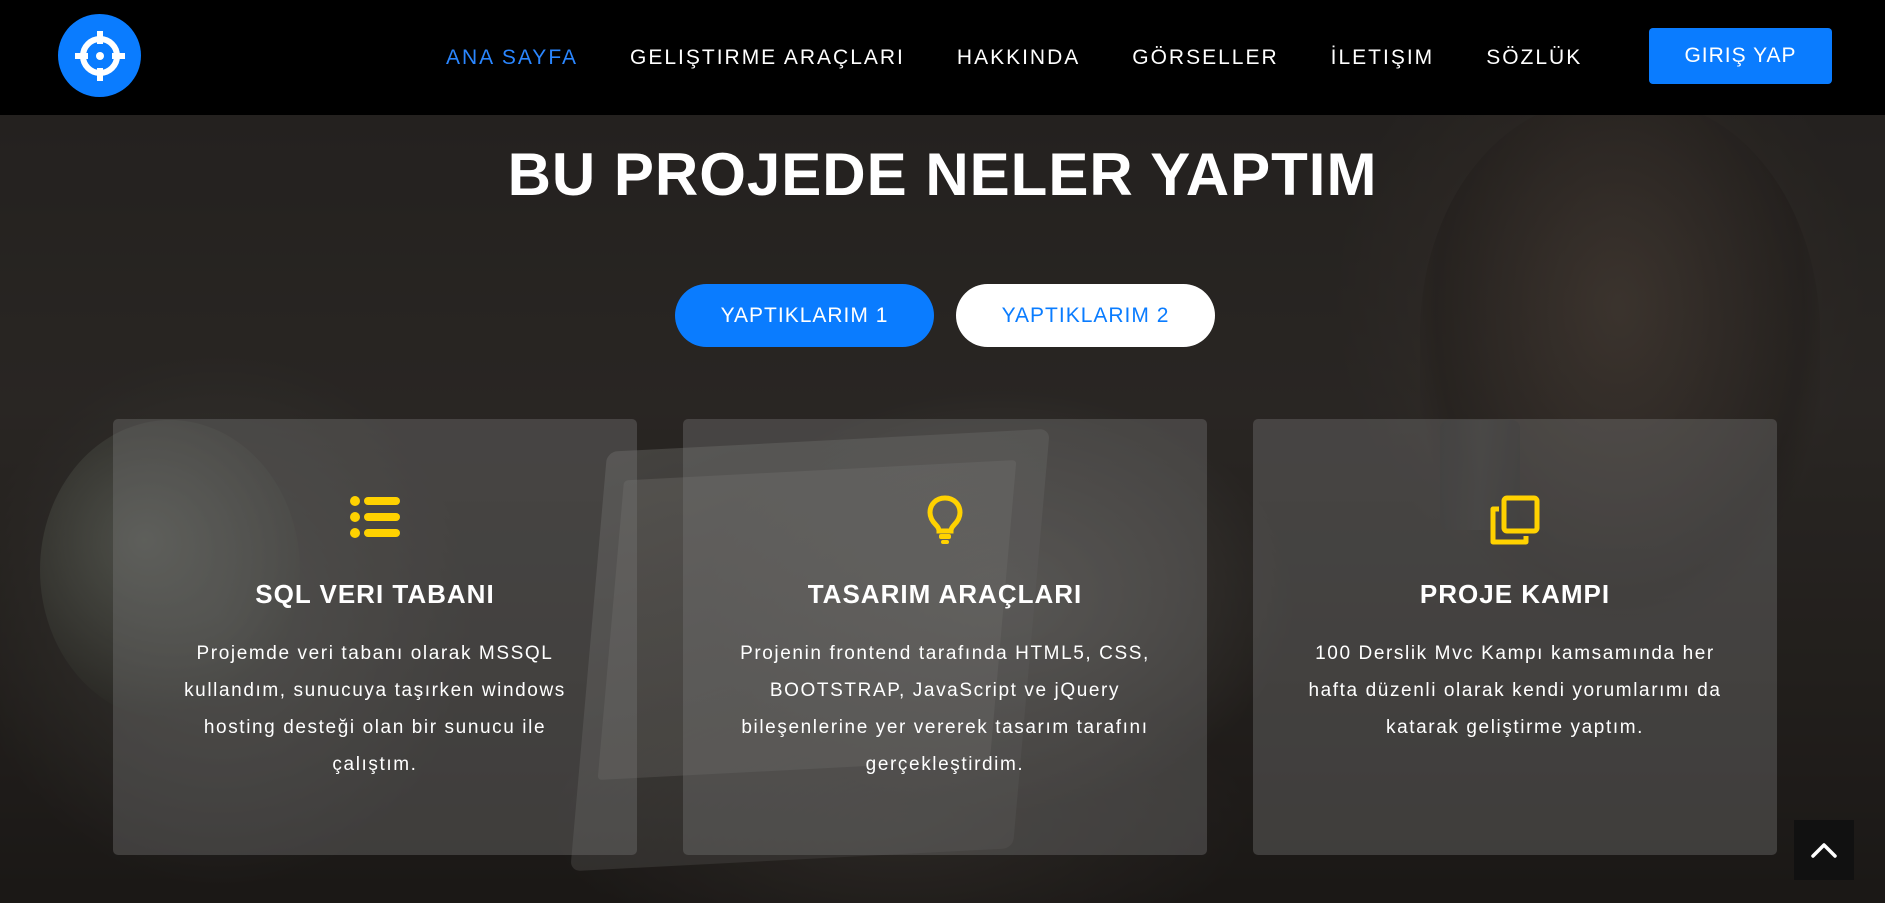 Image resolution: width=1885 pixels, height=903 pixels. Describe the element at coordinates (1515, 594) in the screenshot. I see `card-title: PROJE KAMPI` at that location.